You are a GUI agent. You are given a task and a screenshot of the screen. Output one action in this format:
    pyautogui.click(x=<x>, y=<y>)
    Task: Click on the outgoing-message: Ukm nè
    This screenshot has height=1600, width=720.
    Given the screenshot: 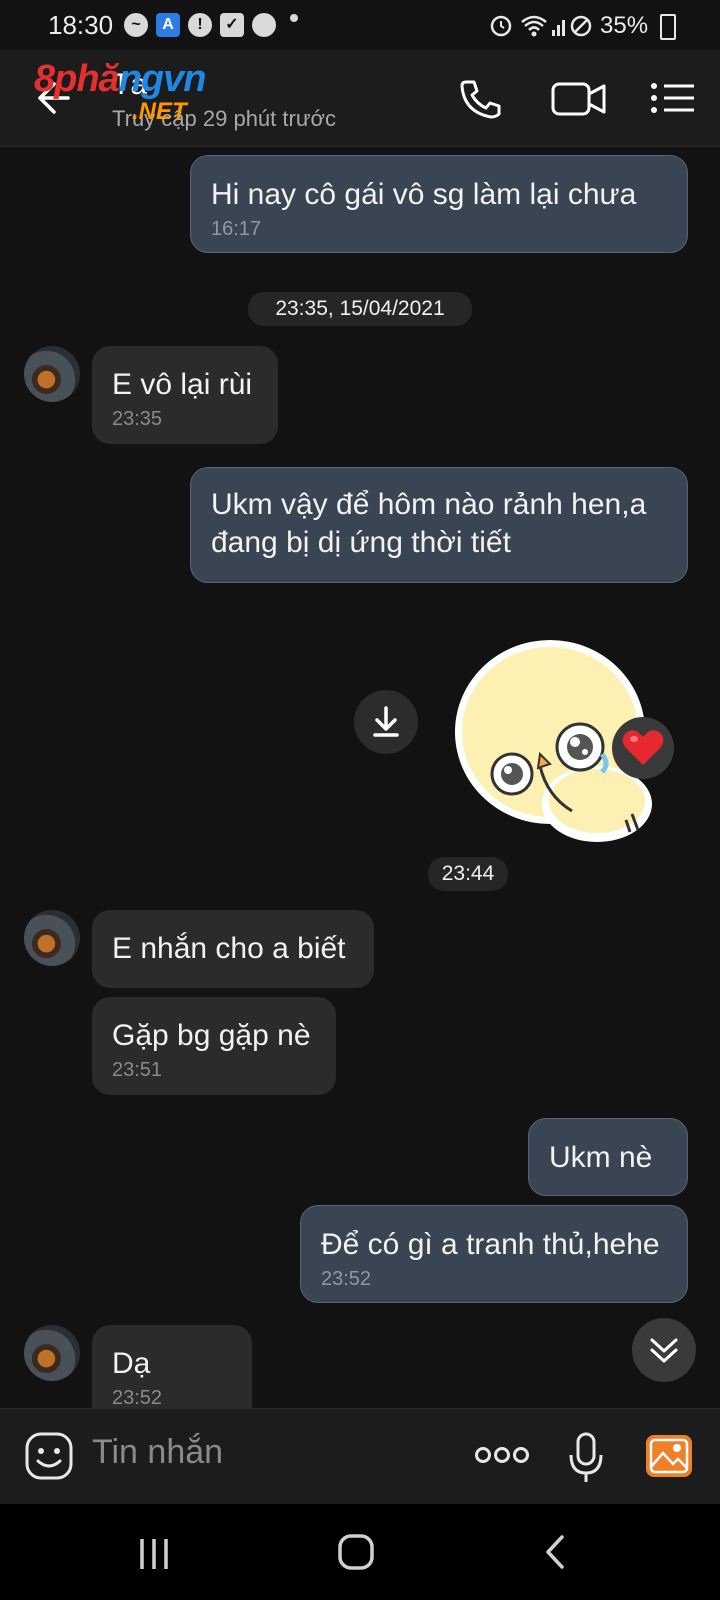 What is the action you would take?
    pyautogui.click(x=608, y=1157)
    